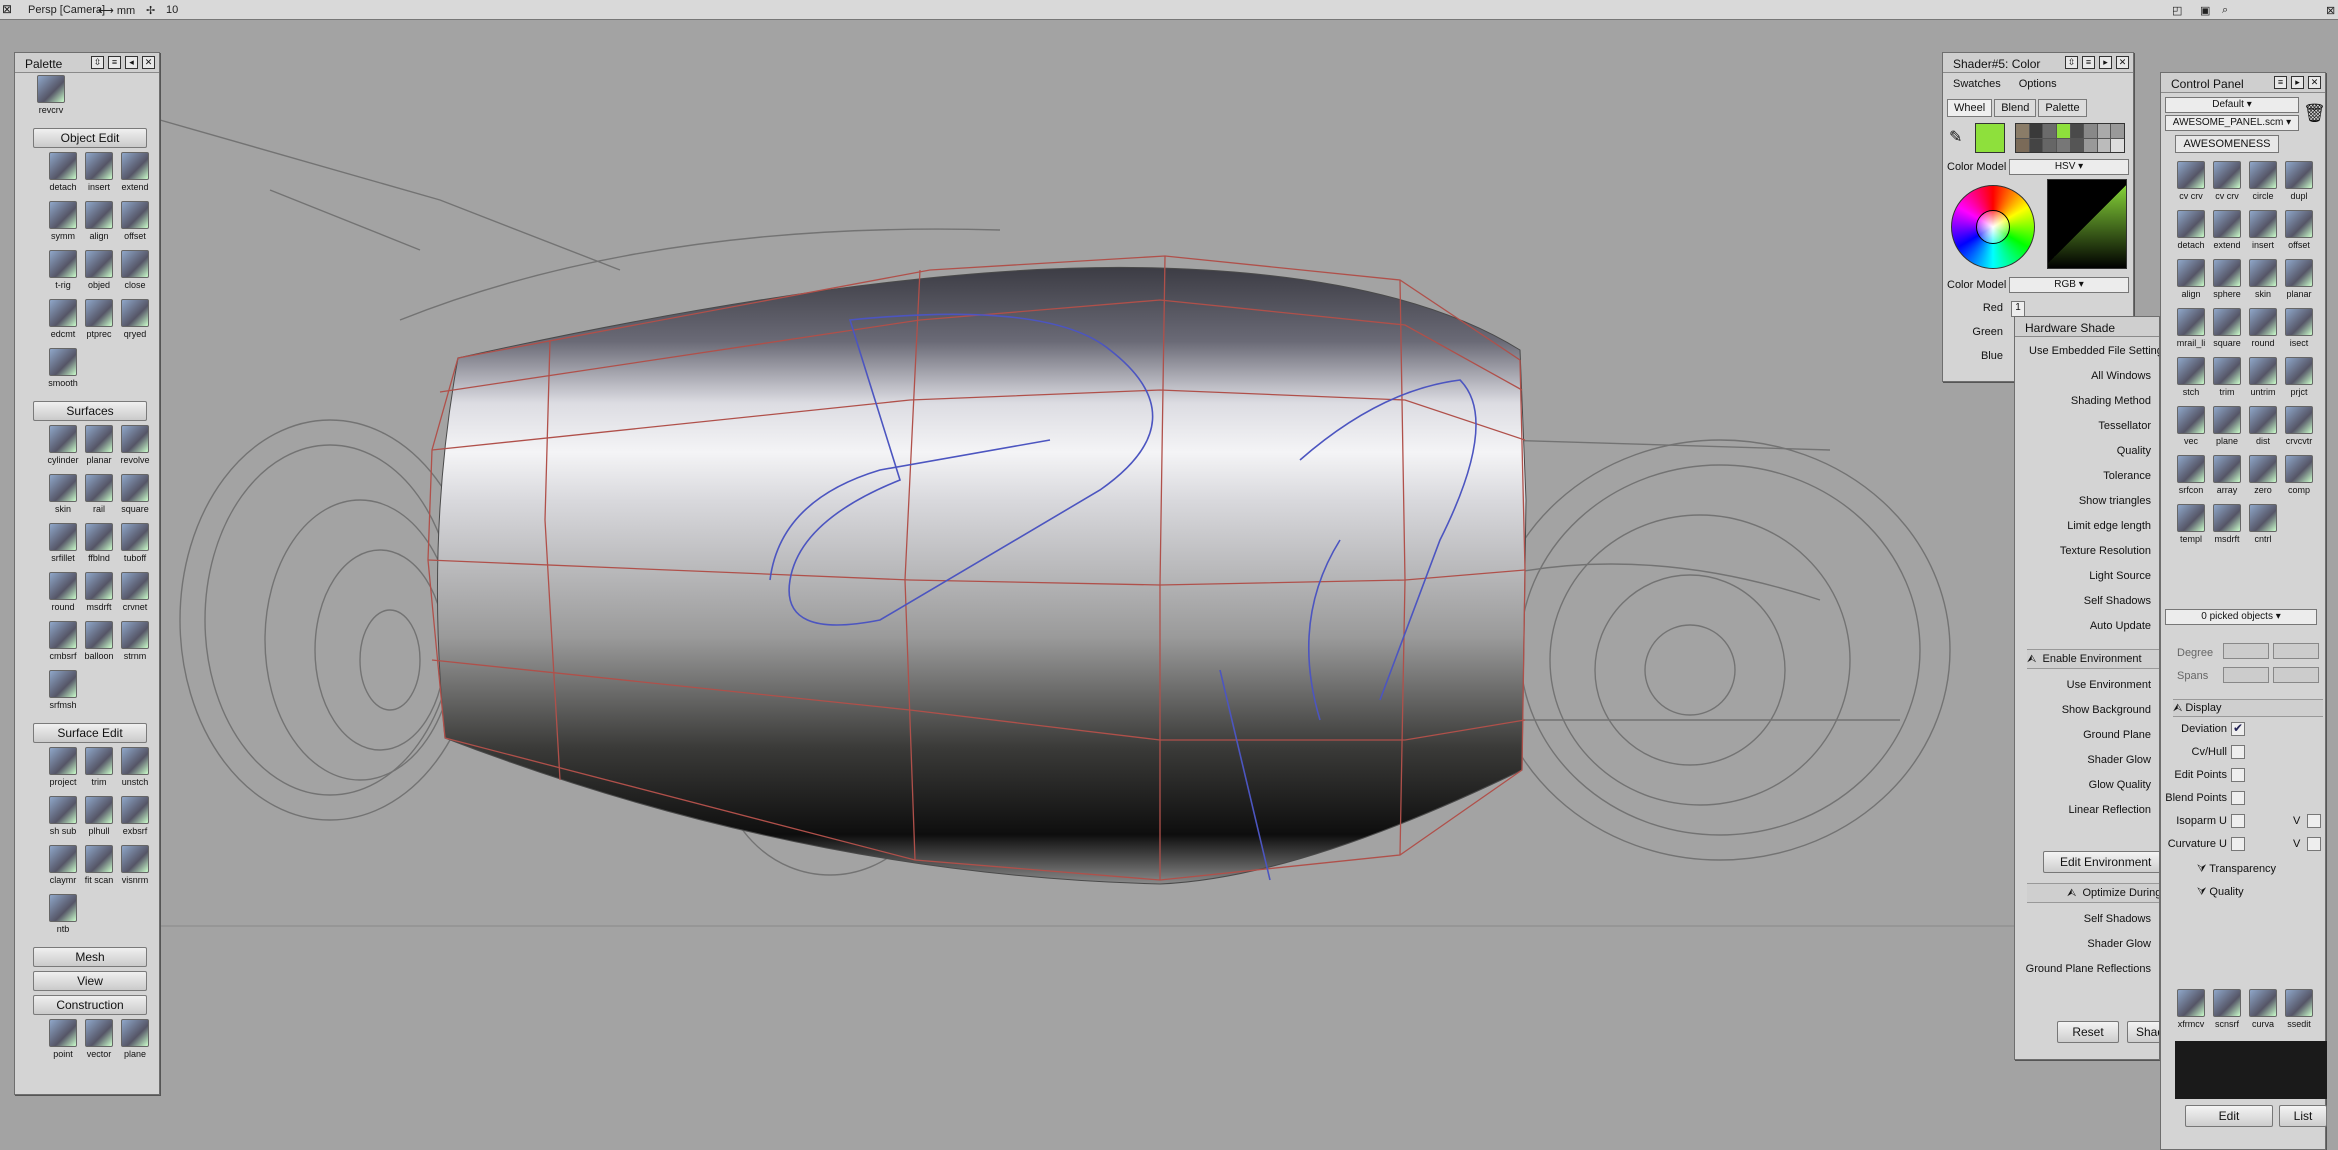  What do you see at coordinates (135, 645) in the screenshot?
I see `palette-1-tool-14: strnm` at bounding box center [135, 645].